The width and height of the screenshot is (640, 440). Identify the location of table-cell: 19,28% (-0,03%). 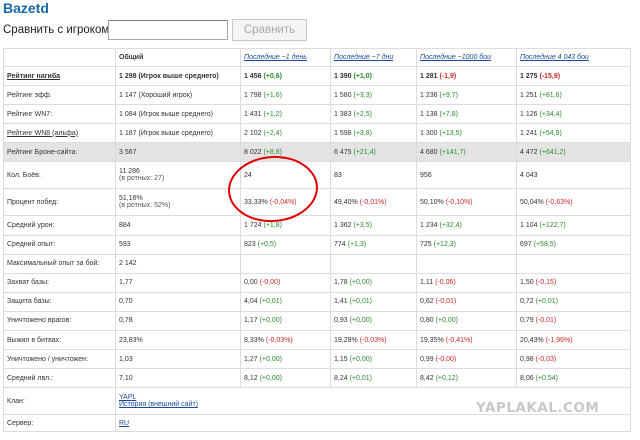
(373, 340).